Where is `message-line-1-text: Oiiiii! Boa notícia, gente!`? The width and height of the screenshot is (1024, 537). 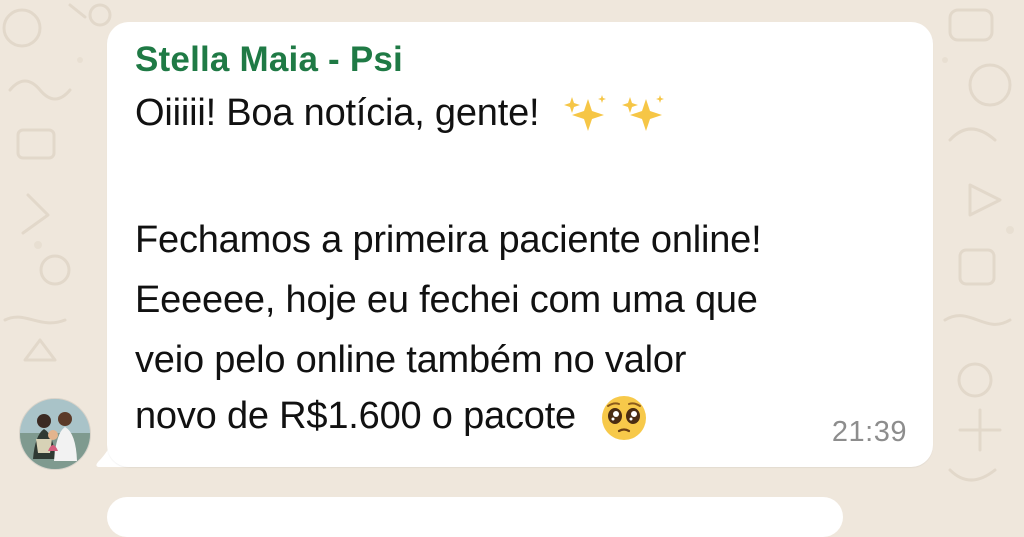
message-line-1-text: Oiiiii! Boa notícia, gente! is located at coordinates (337, 113).